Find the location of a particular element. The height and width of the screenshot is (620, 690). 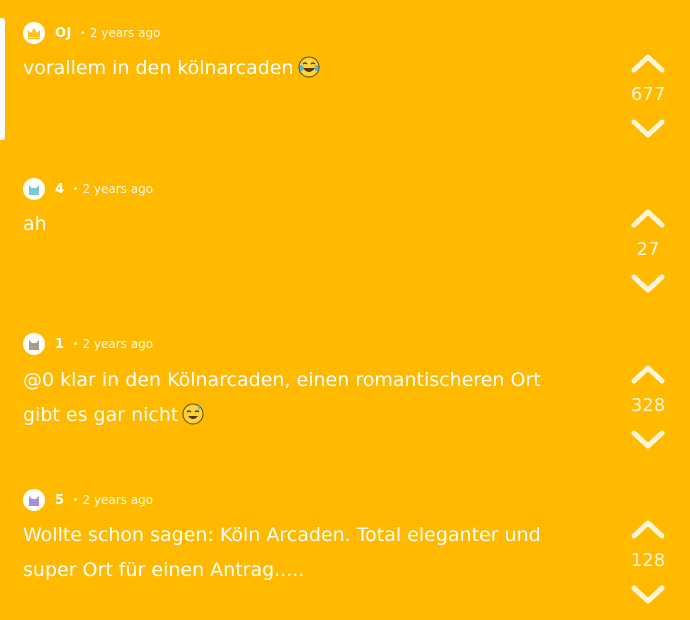

comment-meta: OJ • 2 years ago is located at coordinates (91, 33).